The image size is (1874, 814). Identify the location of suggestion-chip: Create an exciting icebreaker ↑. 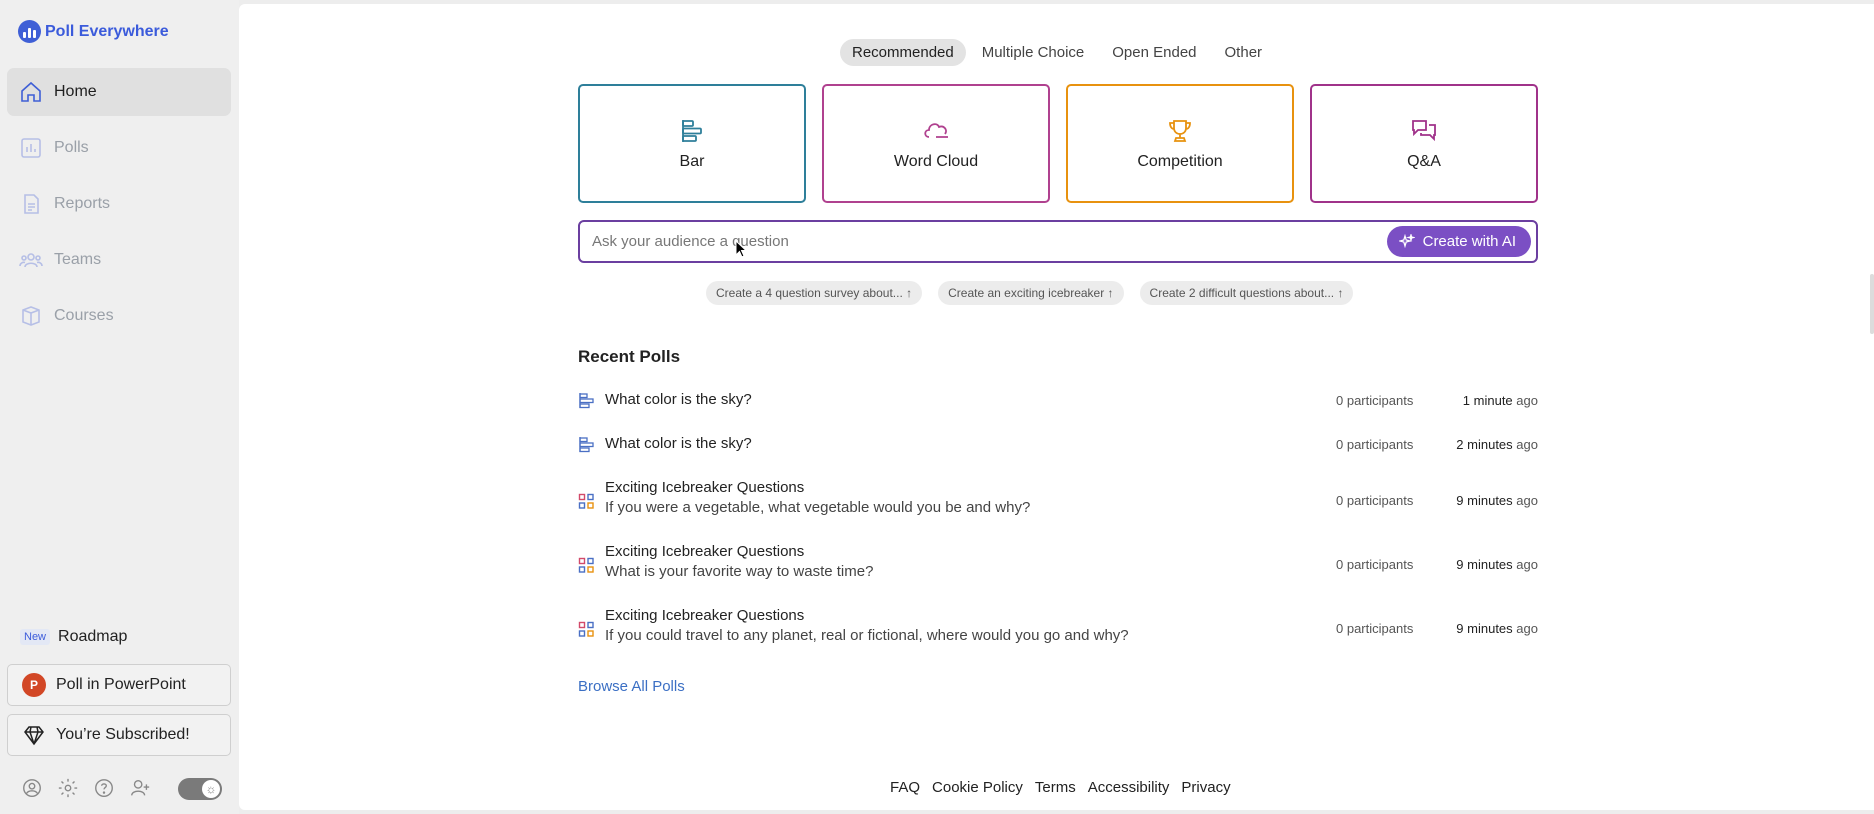
(1031, 293).